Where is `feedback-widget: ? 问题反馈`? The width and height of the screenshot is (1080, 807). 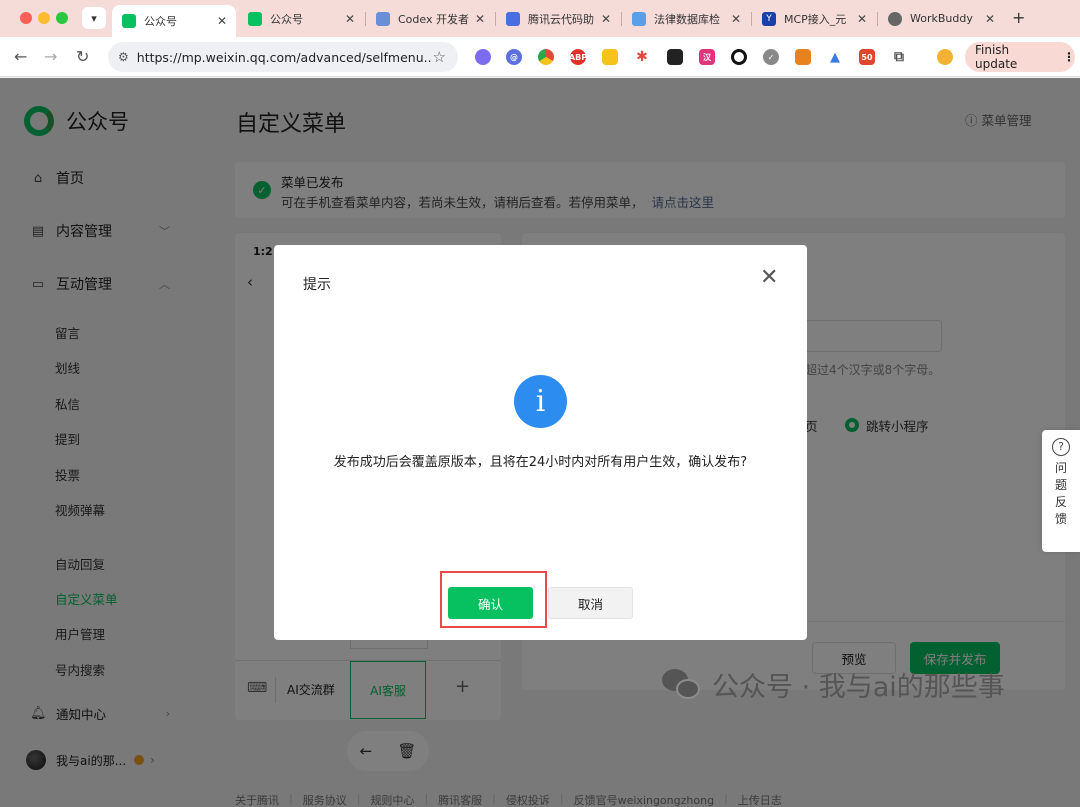
feedback-widget: ? 问题反馈 is located at coordinates (1061, 491).